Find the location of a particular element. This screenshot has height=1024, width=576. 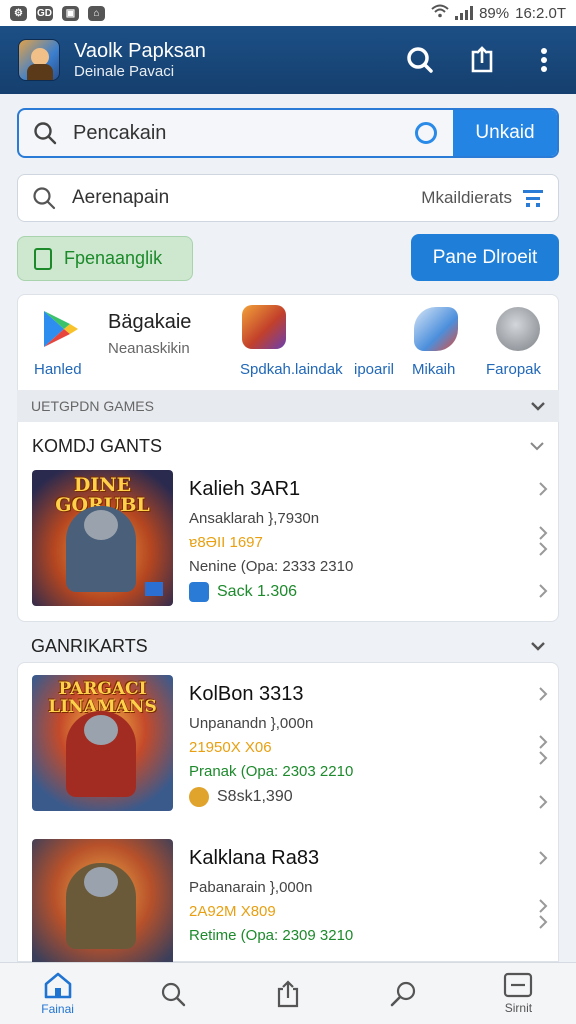

app-label-1: Hanled is located at coordinates (58, 369).